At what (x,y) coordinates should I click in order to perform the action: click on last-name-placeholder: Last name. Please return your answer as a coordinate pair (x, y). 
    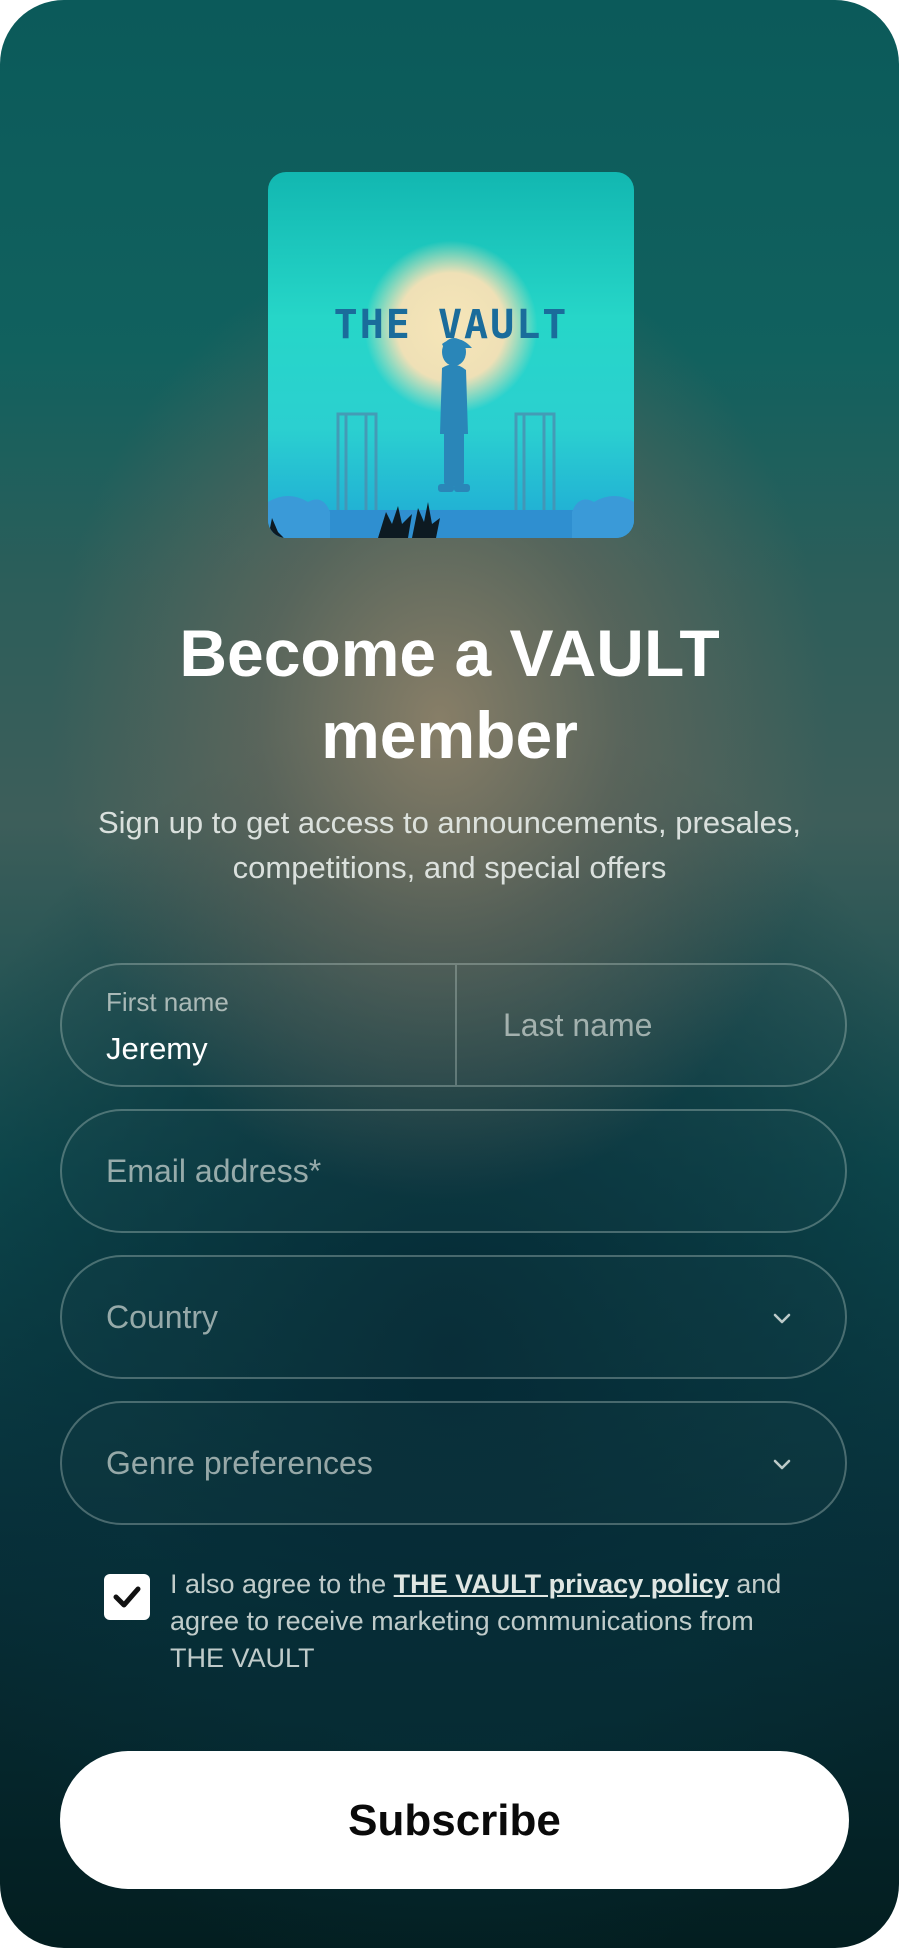
    Looking at the image, I should click on (578, 1025).